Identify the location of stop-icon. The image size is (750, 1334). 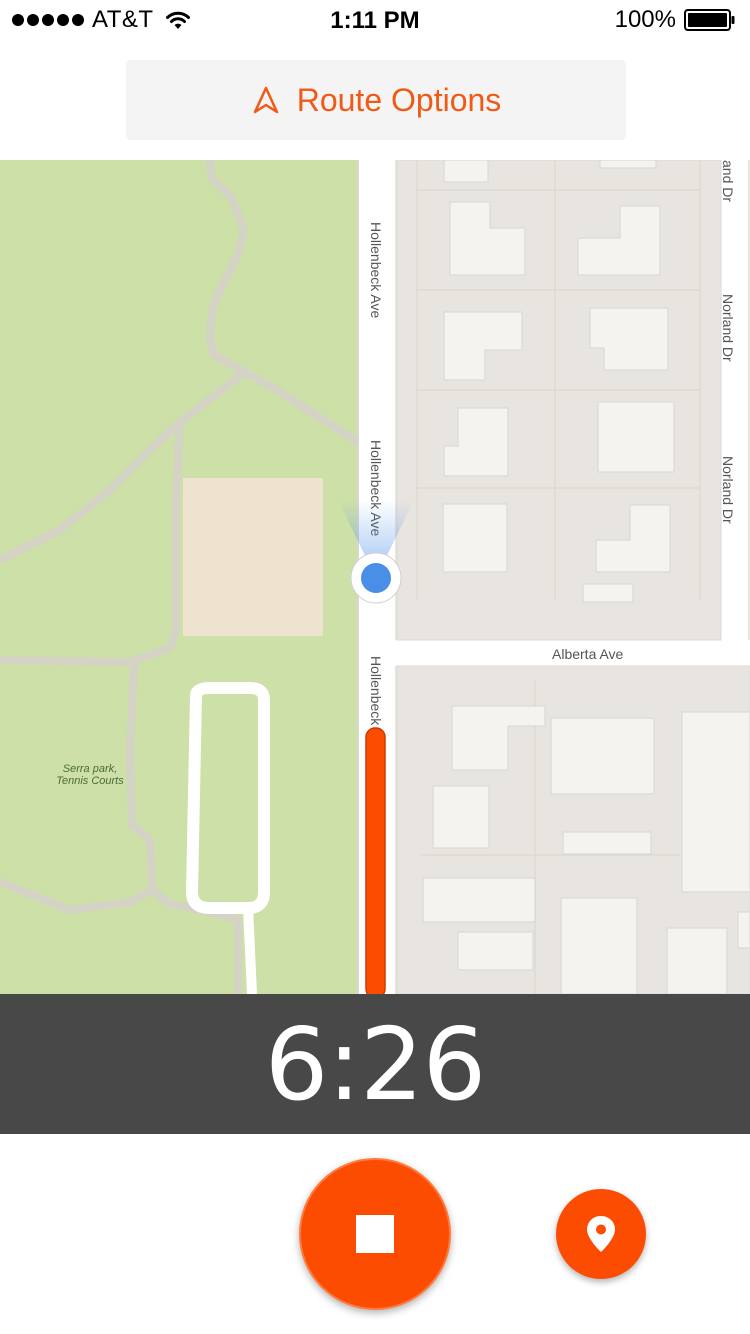
(375, 1234).